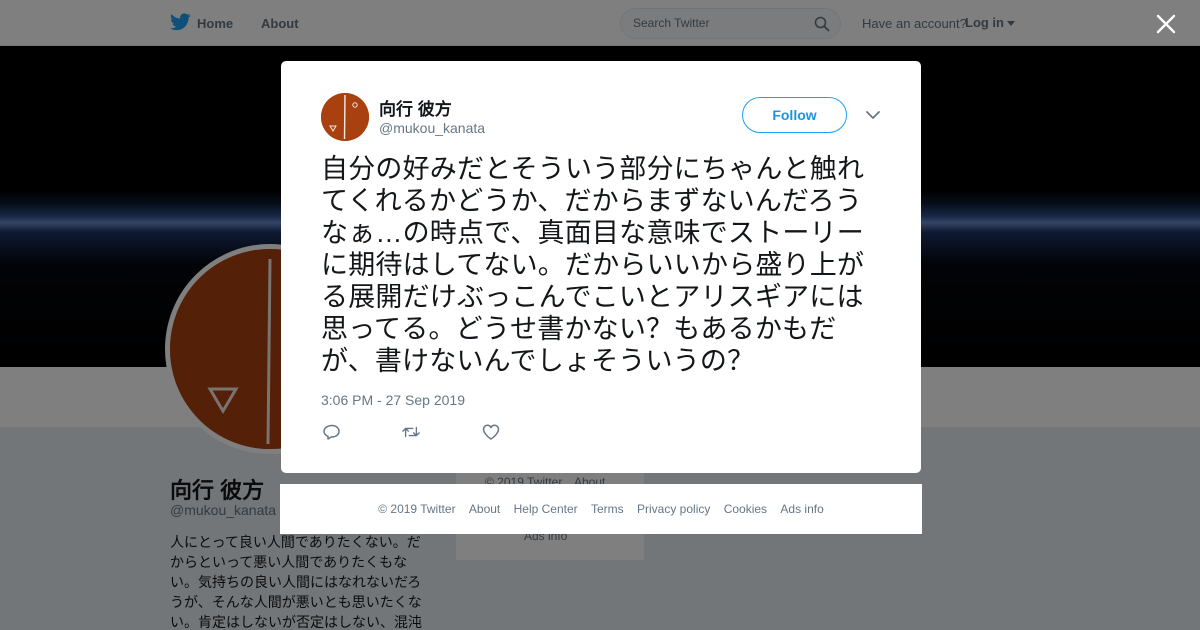 This screenshot has height=630, width=1200. What do you see at coordinates (794, 115) in the screenshot?
I see `follow-button: Follow` at bounding box center [794, 115].